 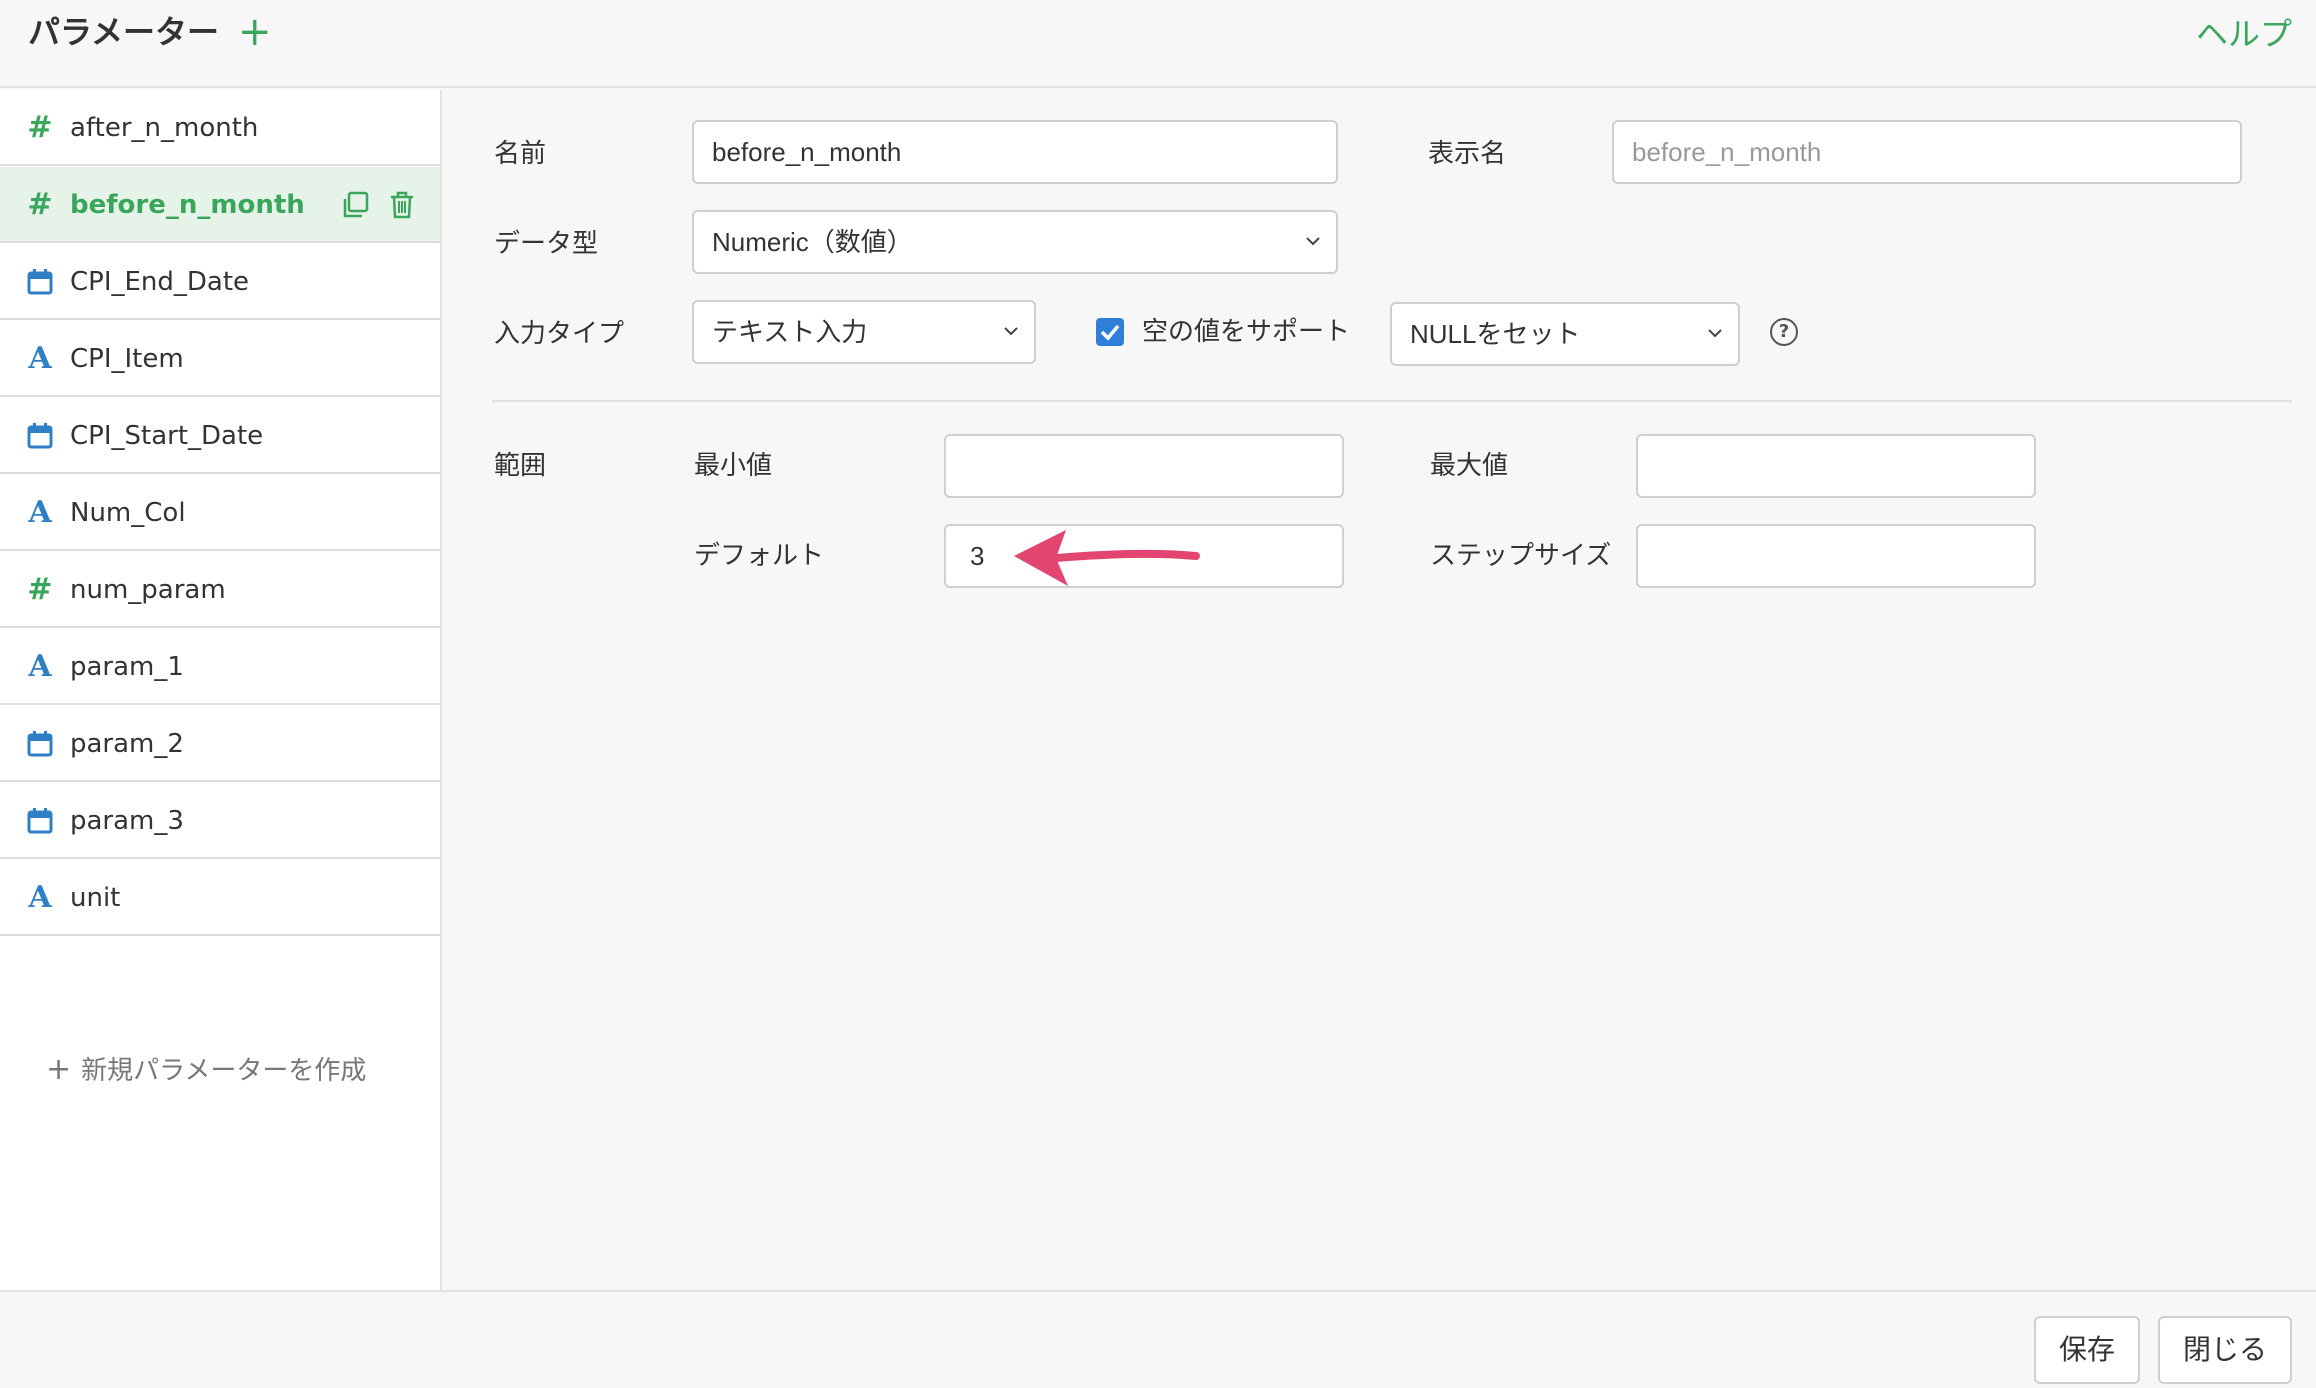 I want to click on sidebar-item-cpi-item: A CPI_Item, so click(x=220, y=359).